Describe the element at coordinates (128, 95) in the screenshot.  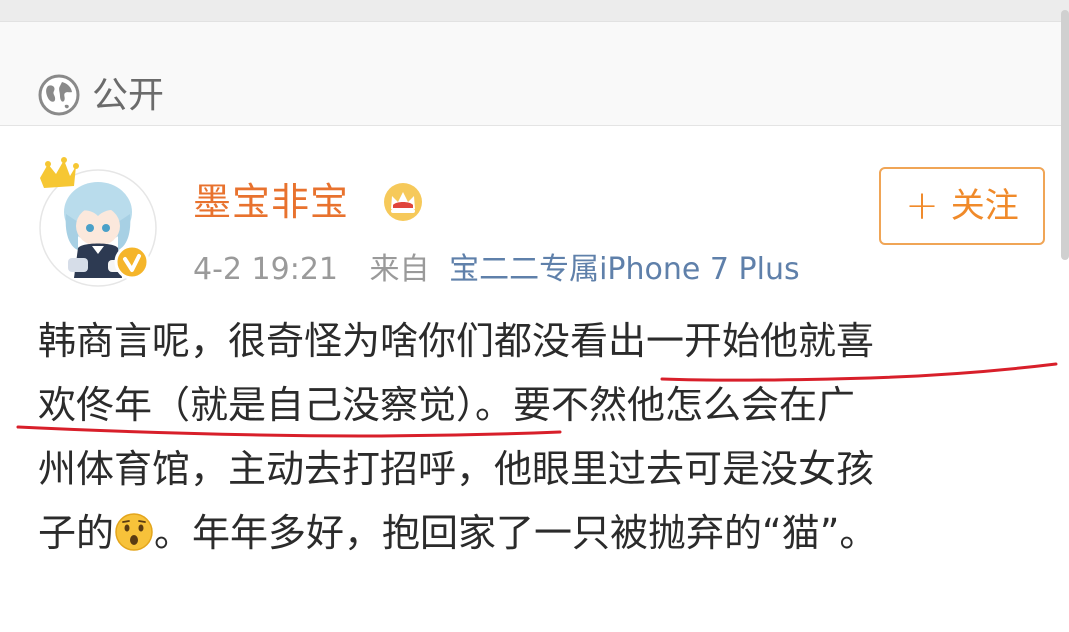
I see `privacy-label: 公开` at that location.